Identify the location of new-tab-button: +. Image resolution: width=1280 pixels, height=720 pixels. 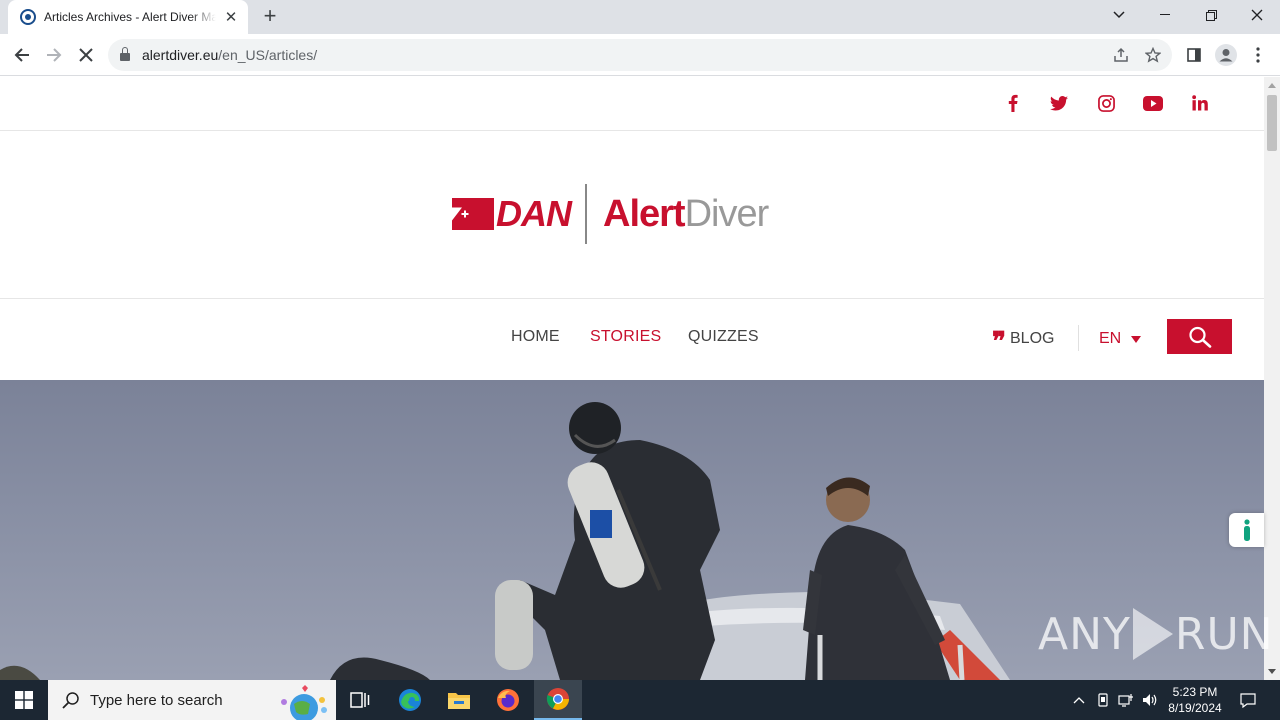
(270, 16).